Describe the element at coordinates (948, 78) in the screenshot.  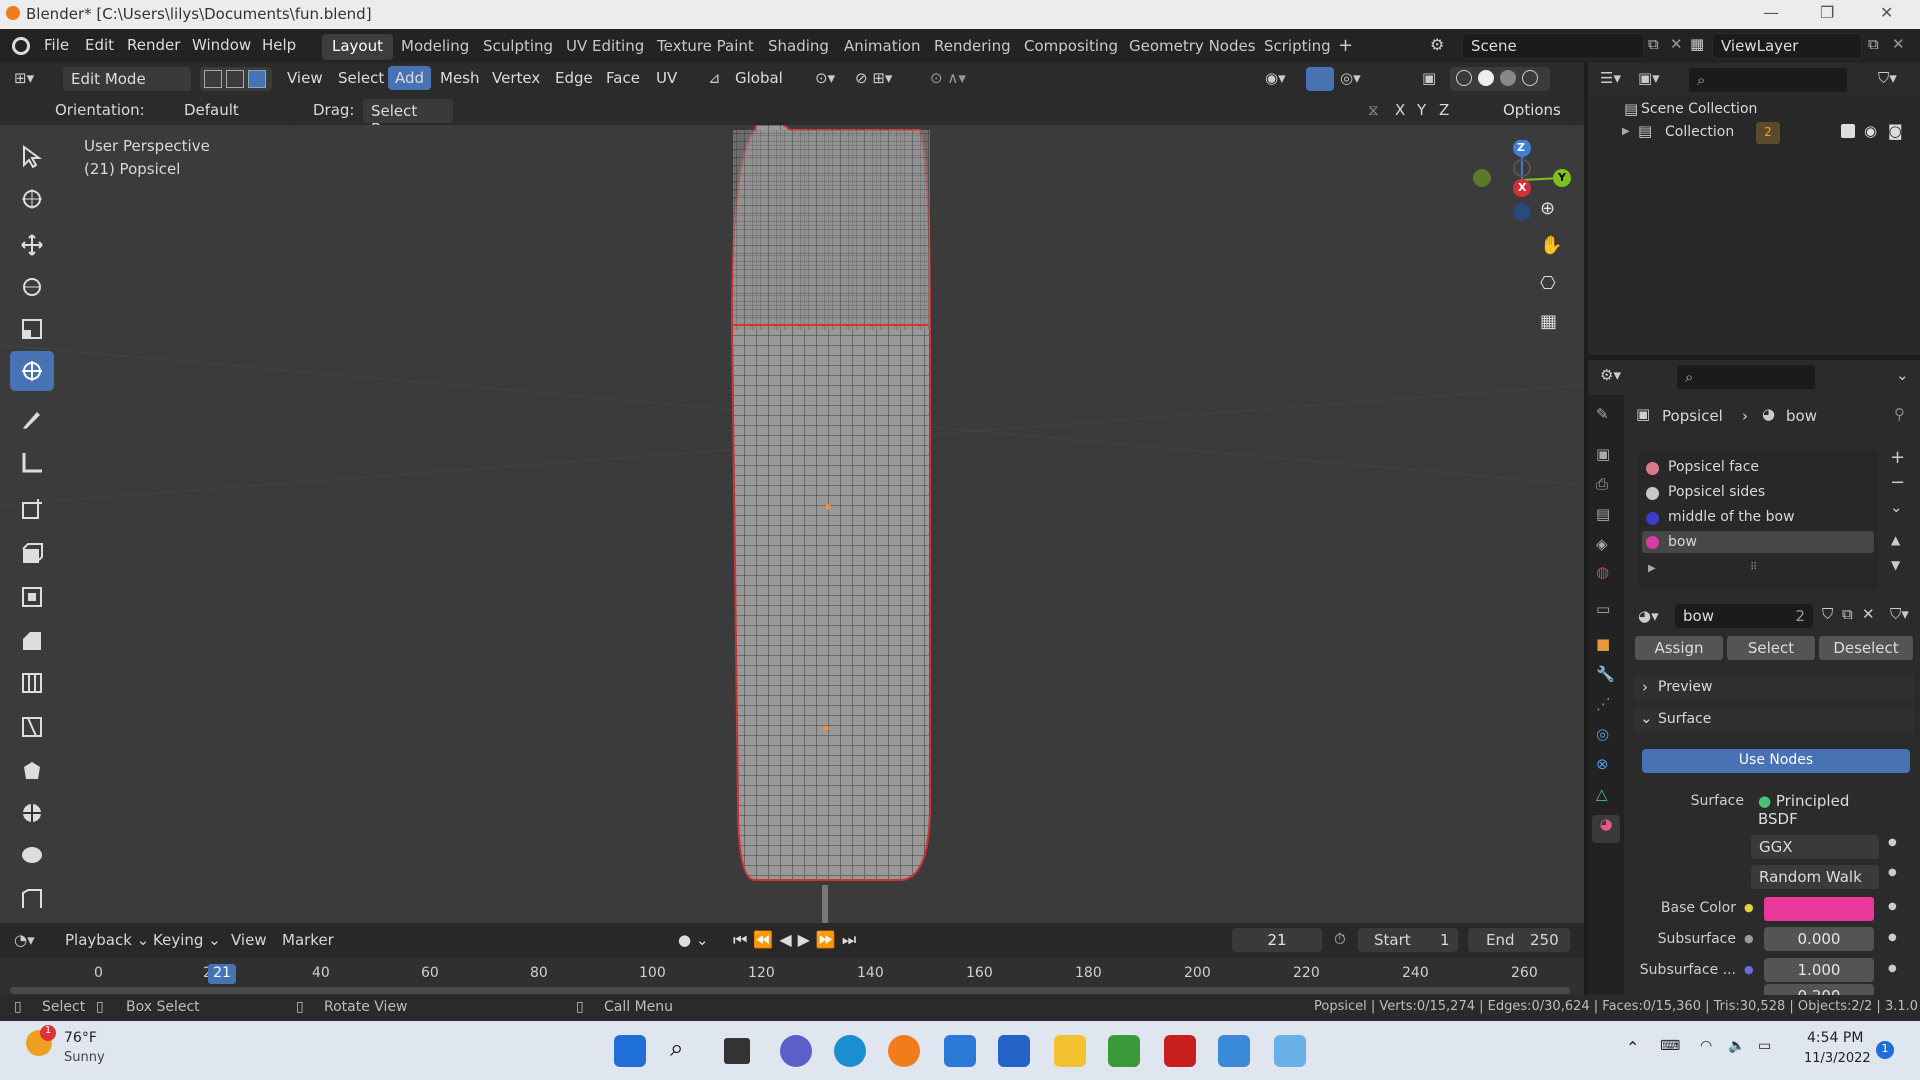
I see `proportional-edit-icon: ⊙ ∧▾` at that location.